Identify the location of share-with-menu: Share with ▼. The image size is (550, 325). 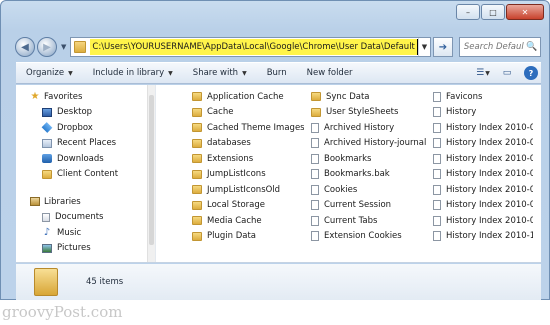
(220, 73).